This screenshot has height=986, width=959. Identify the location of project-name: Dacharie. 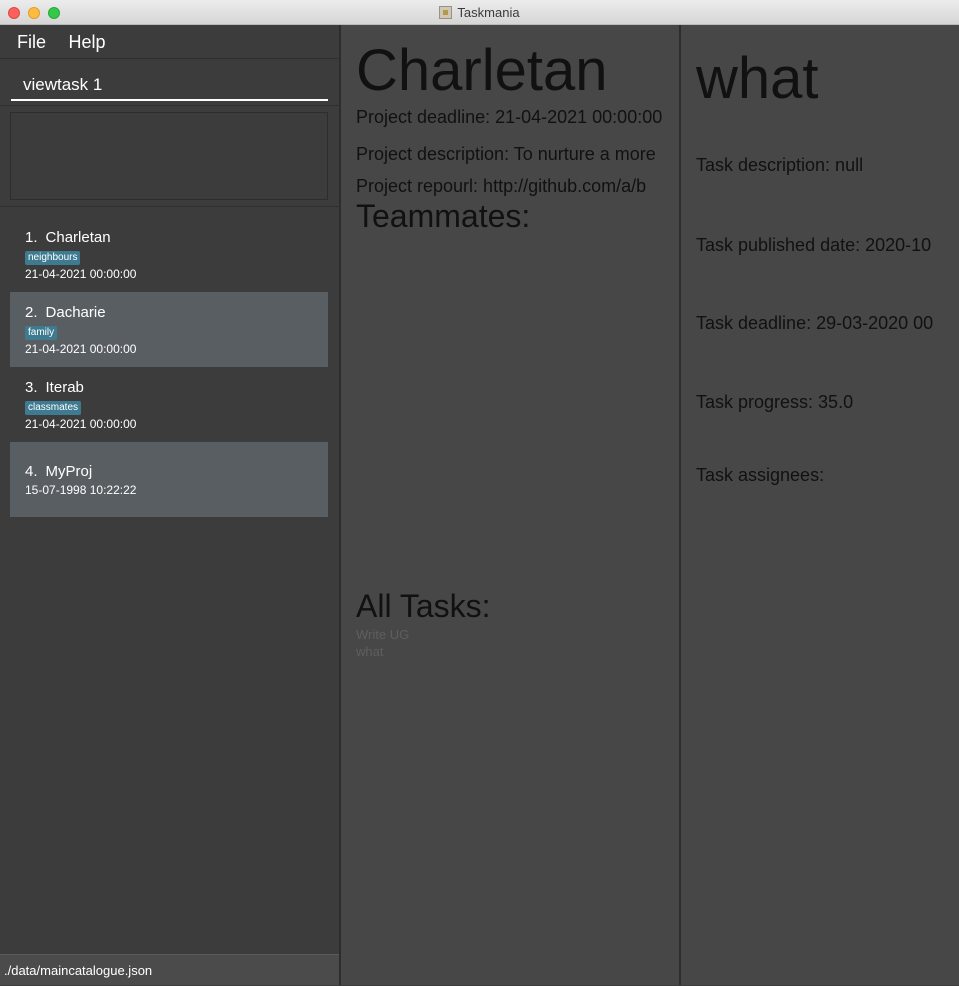
(75, 312).